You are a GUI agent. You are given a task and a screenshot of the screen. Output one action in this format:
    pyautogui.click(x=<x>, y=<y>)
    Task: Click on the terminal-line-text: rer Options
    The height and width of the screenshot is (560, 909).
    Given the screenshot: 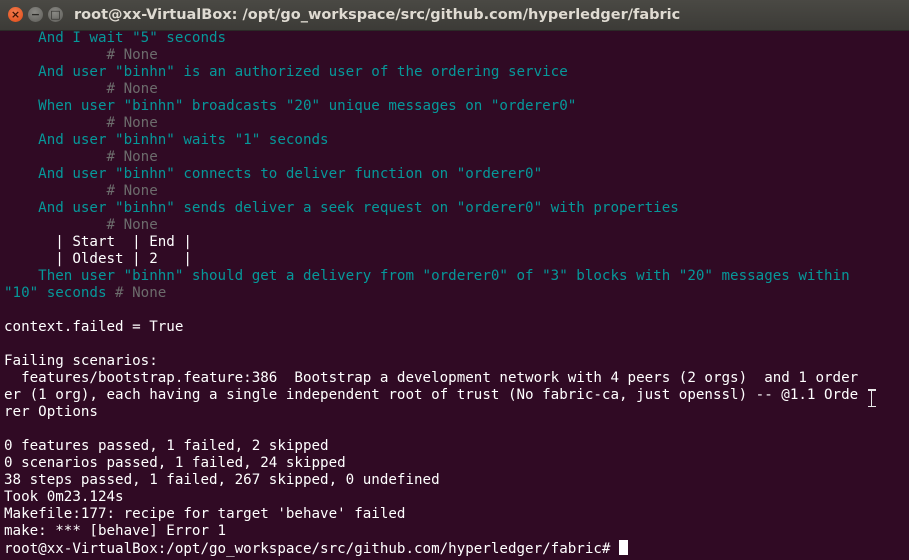 What is the action you would take?
    pyautogui.click(x=51, y=412)
    